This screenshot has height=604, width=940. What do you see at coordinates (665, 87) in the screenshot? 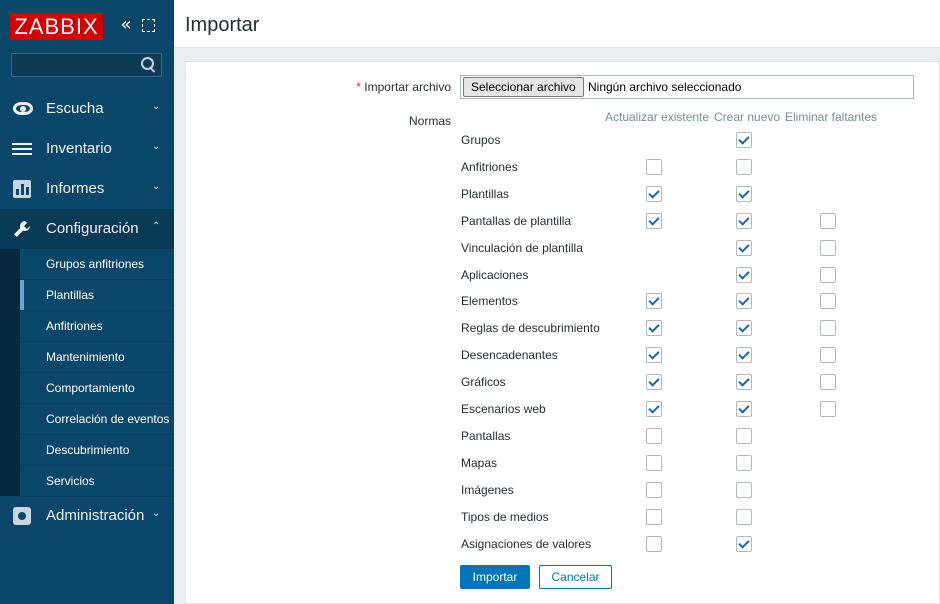
I see `file-status: Ningún archivo seleccionado` at bounding box center [665, 87].